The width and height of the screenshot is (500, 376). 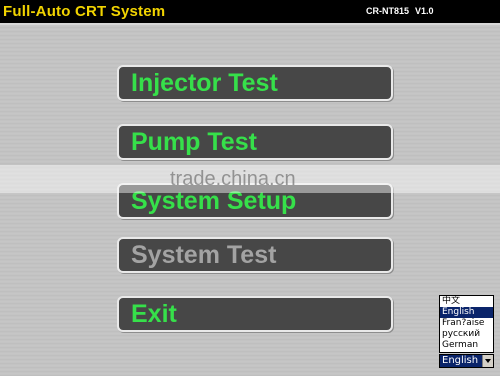 I want to click on language-select: English, so click(x=466, y=361).